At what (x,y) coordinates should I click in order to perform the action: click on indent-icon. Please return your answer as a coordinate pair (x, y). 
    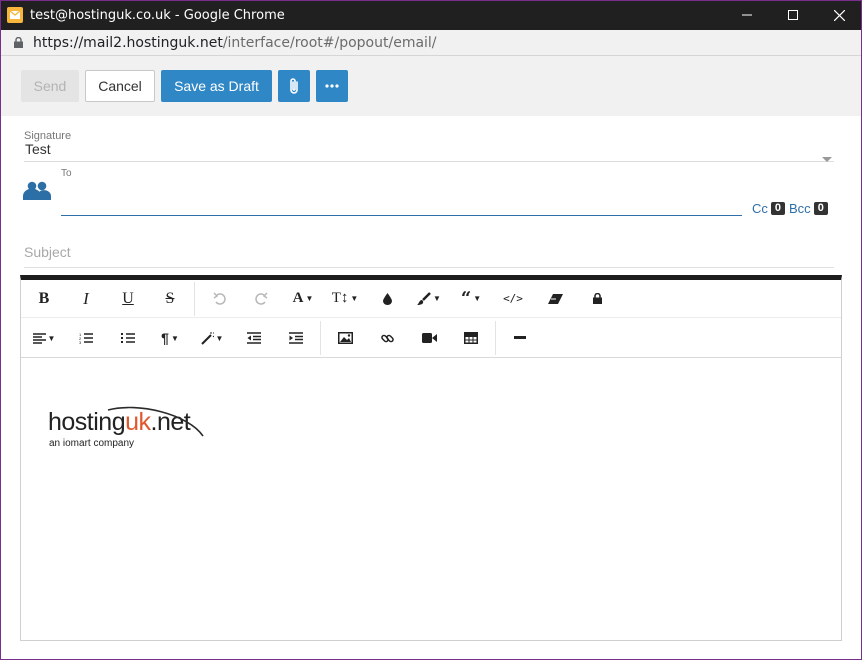
    Looking at the image, I should click on (296, 338).